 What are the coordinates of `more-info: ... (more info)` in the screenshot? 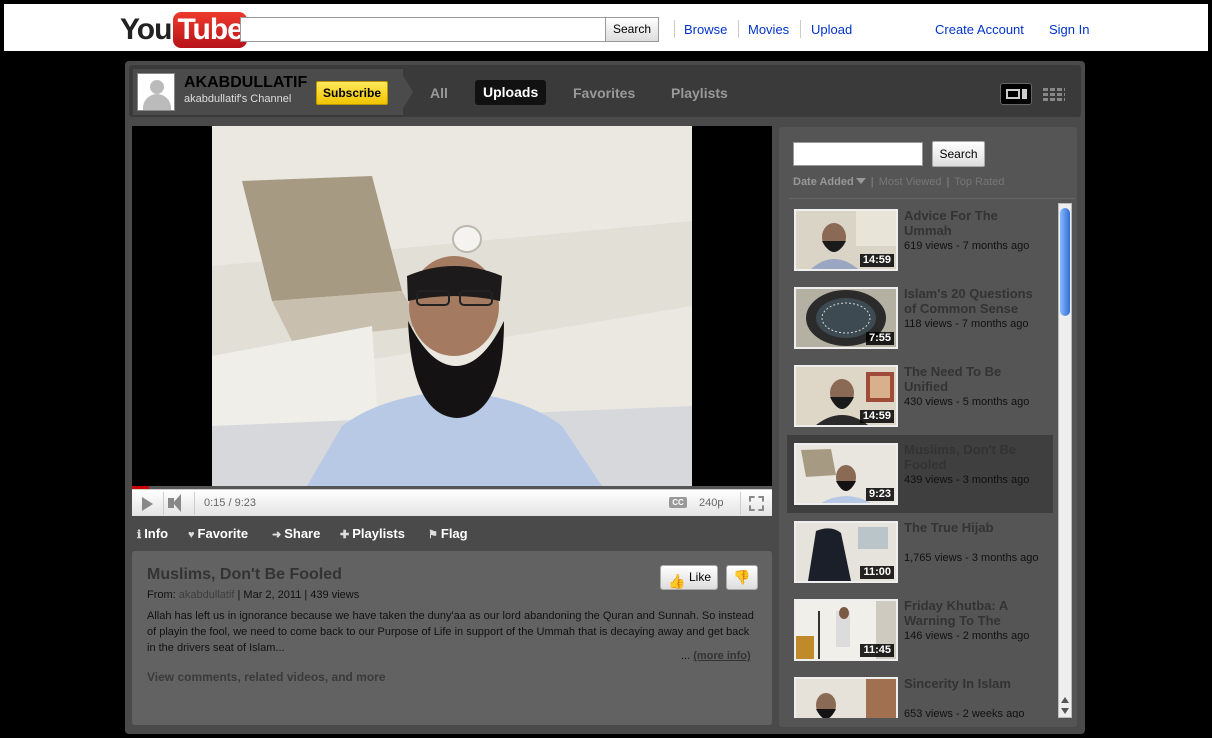 It's located at (716, 656).